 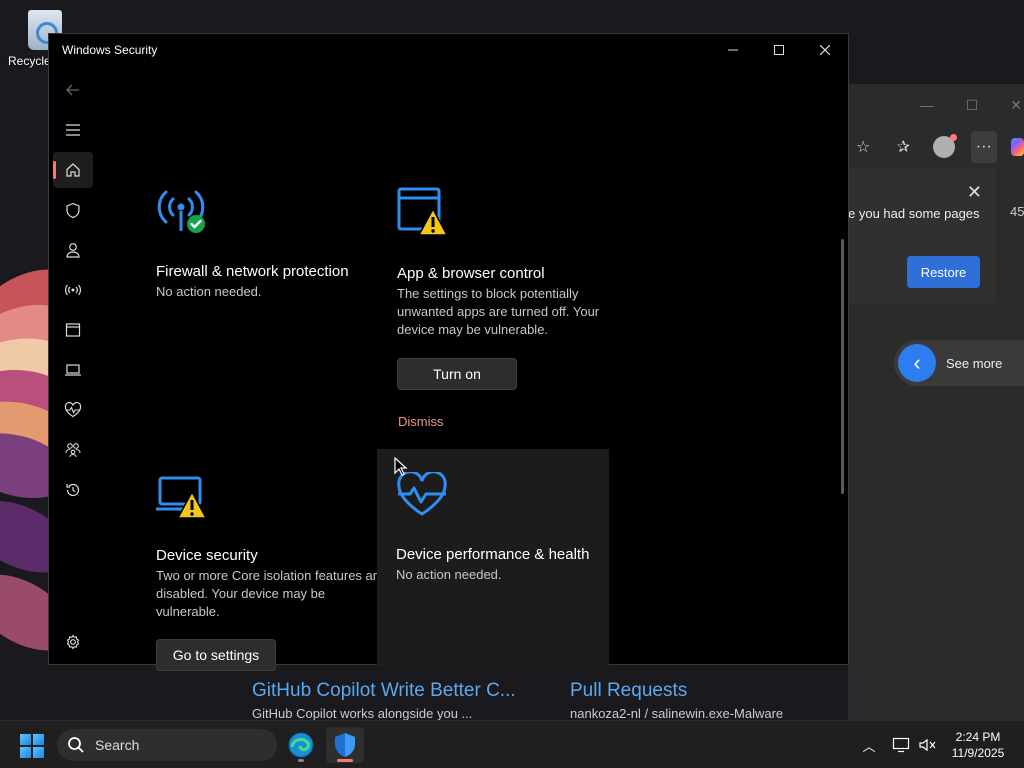 I want to click on nav-item-settings, so click(x=73, y=642).